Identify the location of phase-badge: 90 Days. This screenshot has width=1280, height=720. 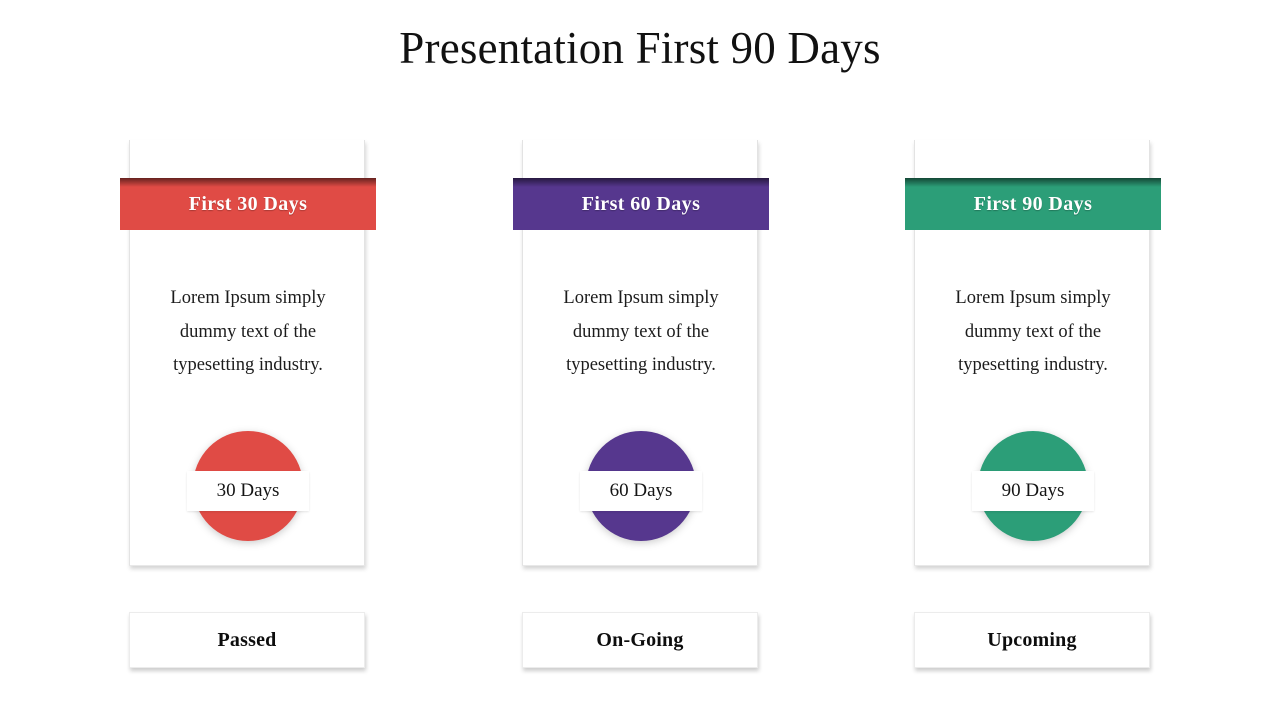
(1033, 488).